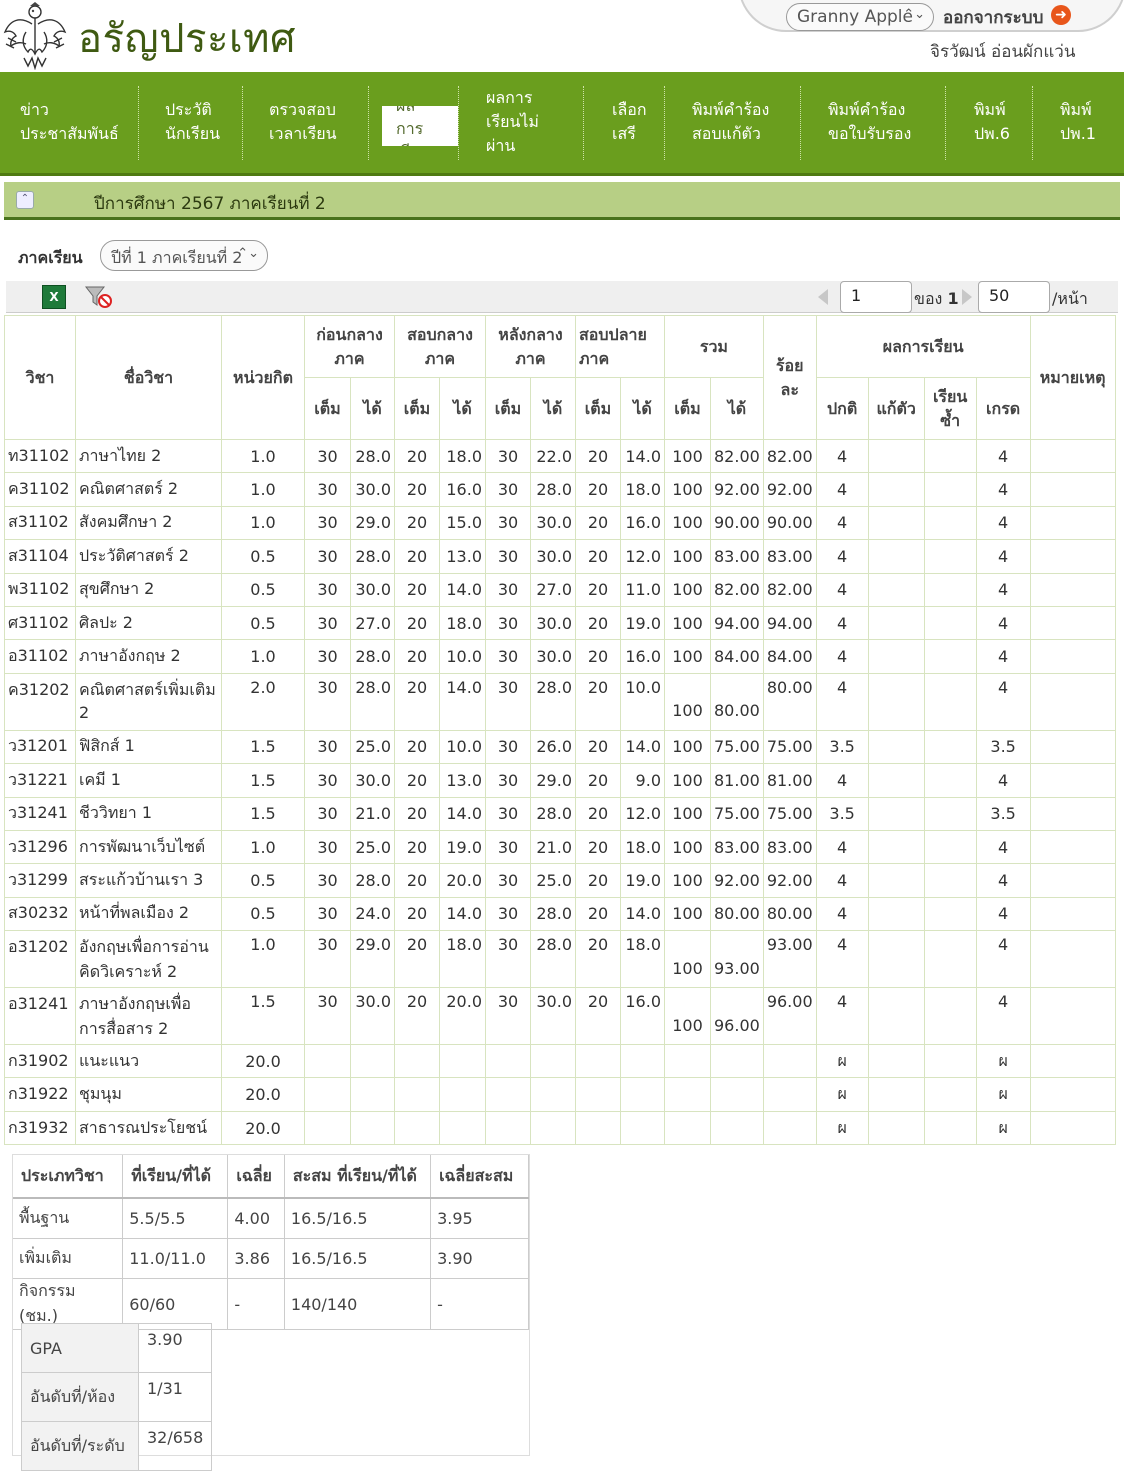 The width and height of the screenshot is (1124, 1471). Describe the element at coordinates (731, 121) in the screenshot. I see `nav-label: พิมพ์คำร้อง สอบแก้ตัว` at that location.